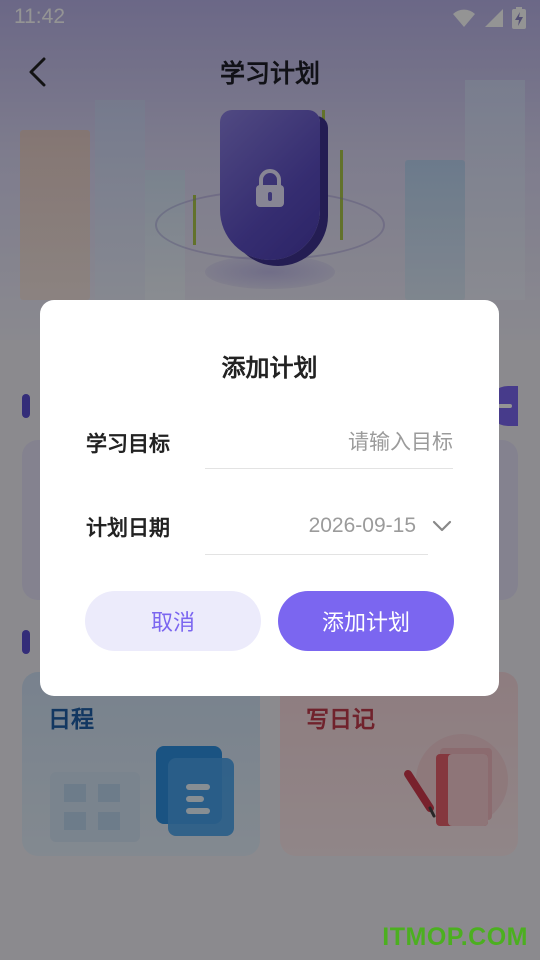 The height and width of the screenshot is (960, 540). Describe the element at coordinates (362, 525) in the screenshot. I see `date-value: 2026-09-15` at that location.